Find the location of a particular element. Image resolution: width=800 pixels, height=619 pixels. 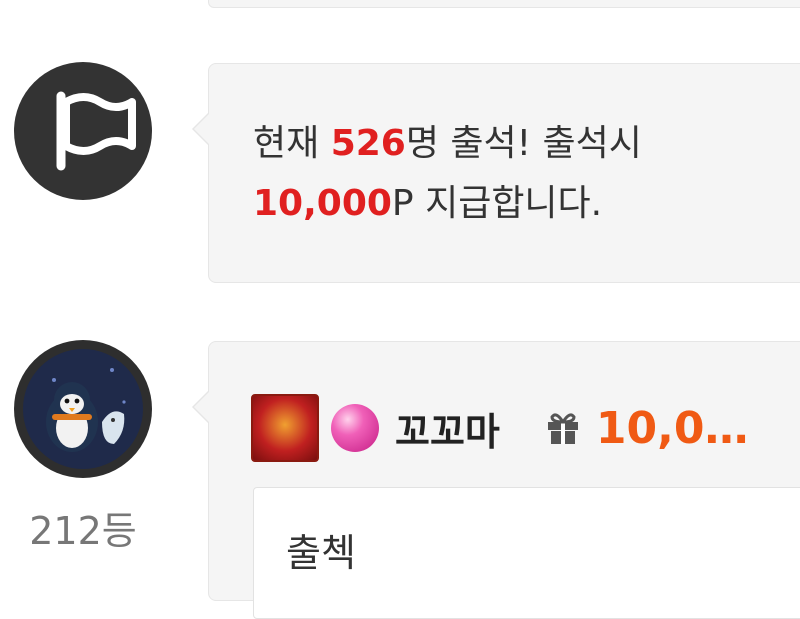

pink-gem-icon is located at coordinates (355, 428).